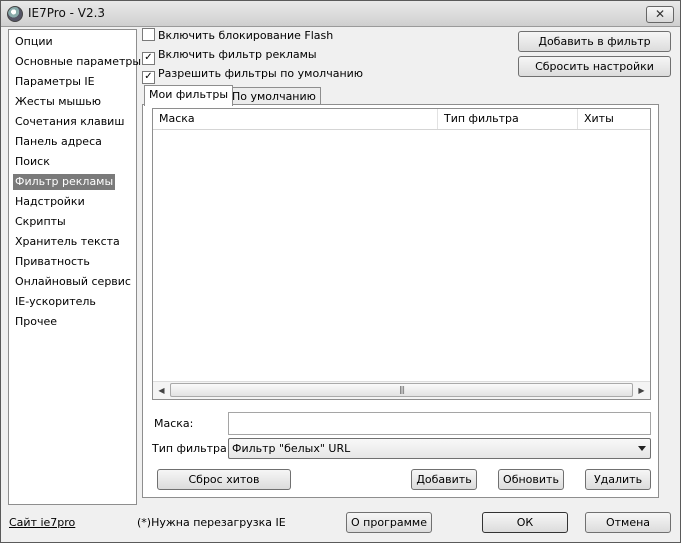 The width and height of the screenshot is (681, 543). I want to click on filter-type-select: Фильтр "белых" URL, so click(439, 448).